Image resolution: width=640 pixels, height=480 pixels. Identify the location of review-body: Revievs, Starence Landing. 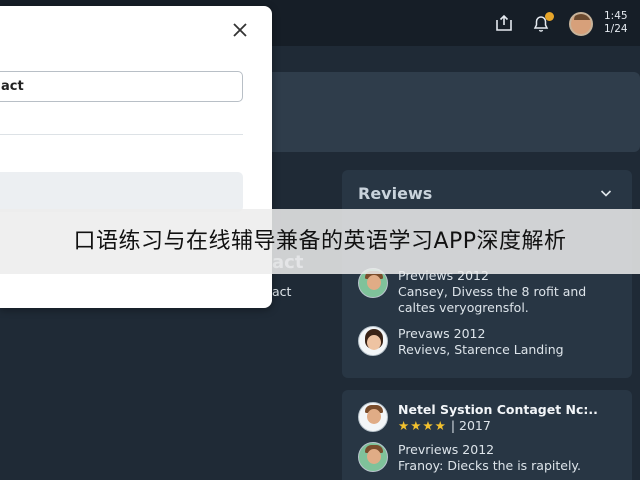
(481, 349).